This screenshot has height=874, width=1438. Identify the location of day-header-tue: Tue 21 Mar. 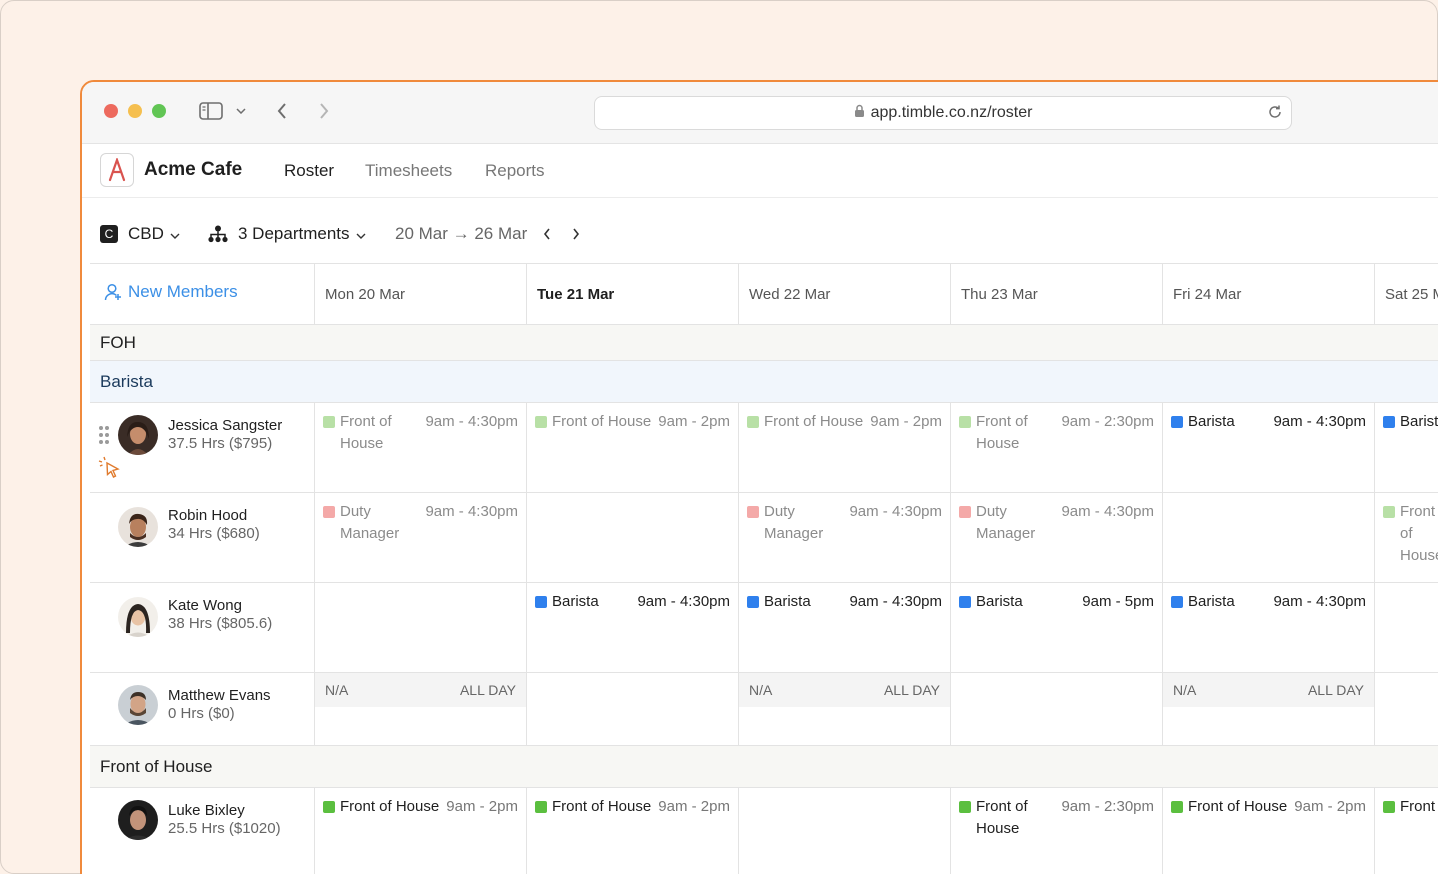
(632, 294).